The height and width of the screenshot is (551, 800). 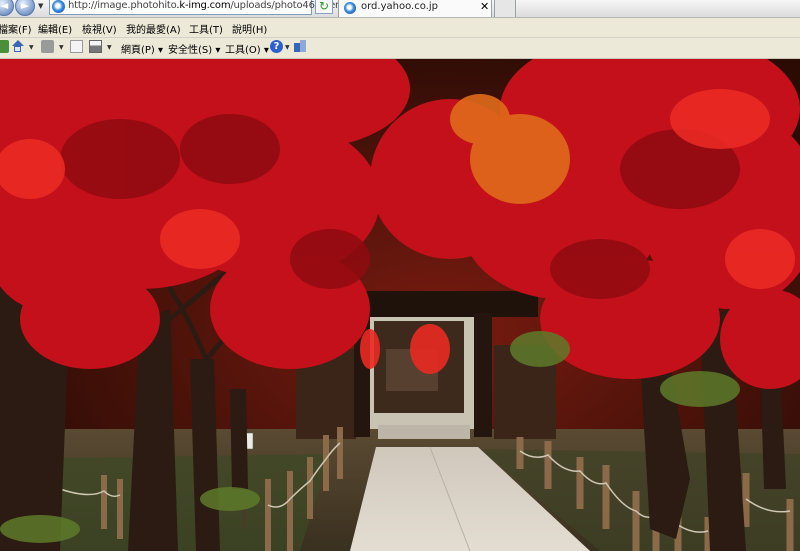 I want to click on mail-icon, so click(x=76, y=46).